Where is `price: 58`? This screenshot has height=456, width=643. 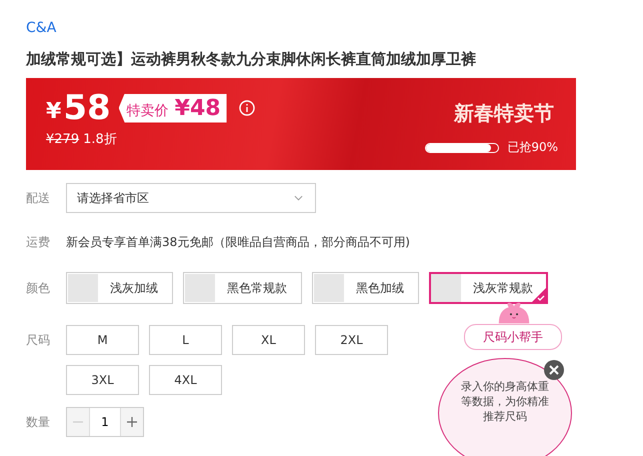
price: 58 is located at coordinates (87, 108).